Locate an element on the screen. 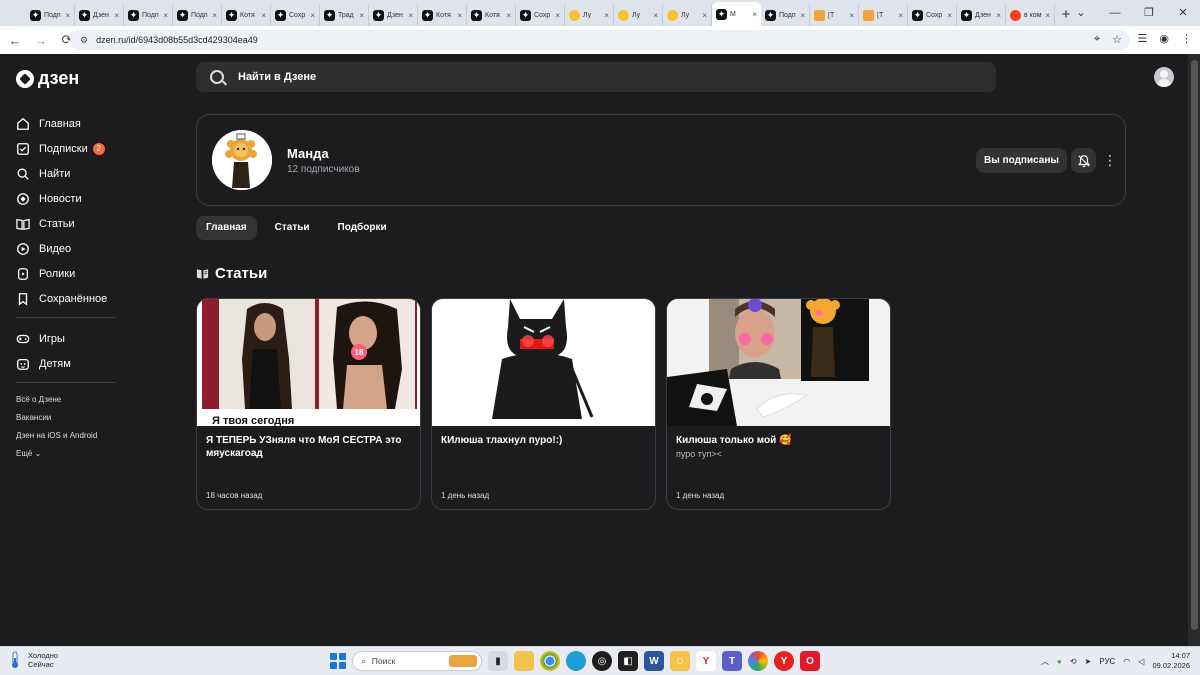 The image size is (1200, 675). site-info-icon: ⚙ is located at coordinates (84, 40).